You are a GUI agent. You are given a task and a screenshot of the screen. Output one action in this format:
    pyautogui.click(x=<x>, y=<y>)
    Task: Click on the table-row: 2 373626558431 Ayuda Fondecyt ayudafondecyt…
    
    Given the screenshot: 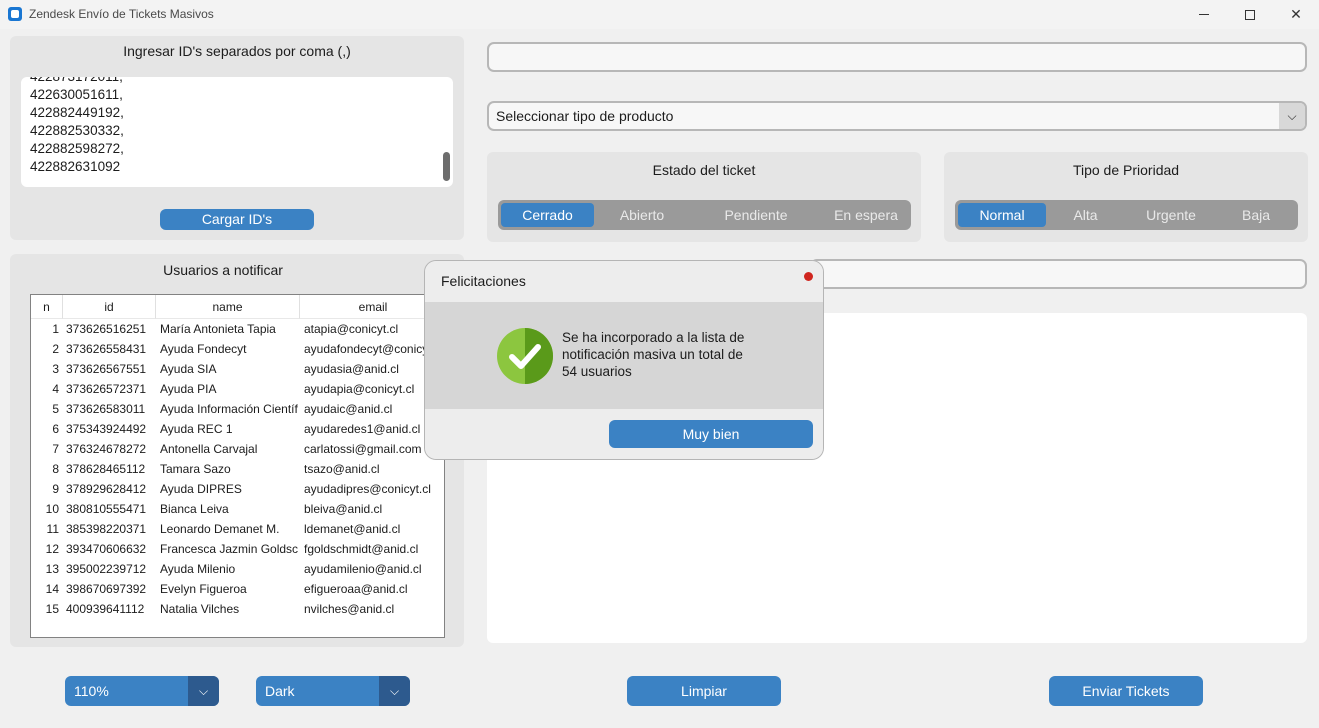 What is the action you would take?
    pyautogui.click(x=237, y=349)
    